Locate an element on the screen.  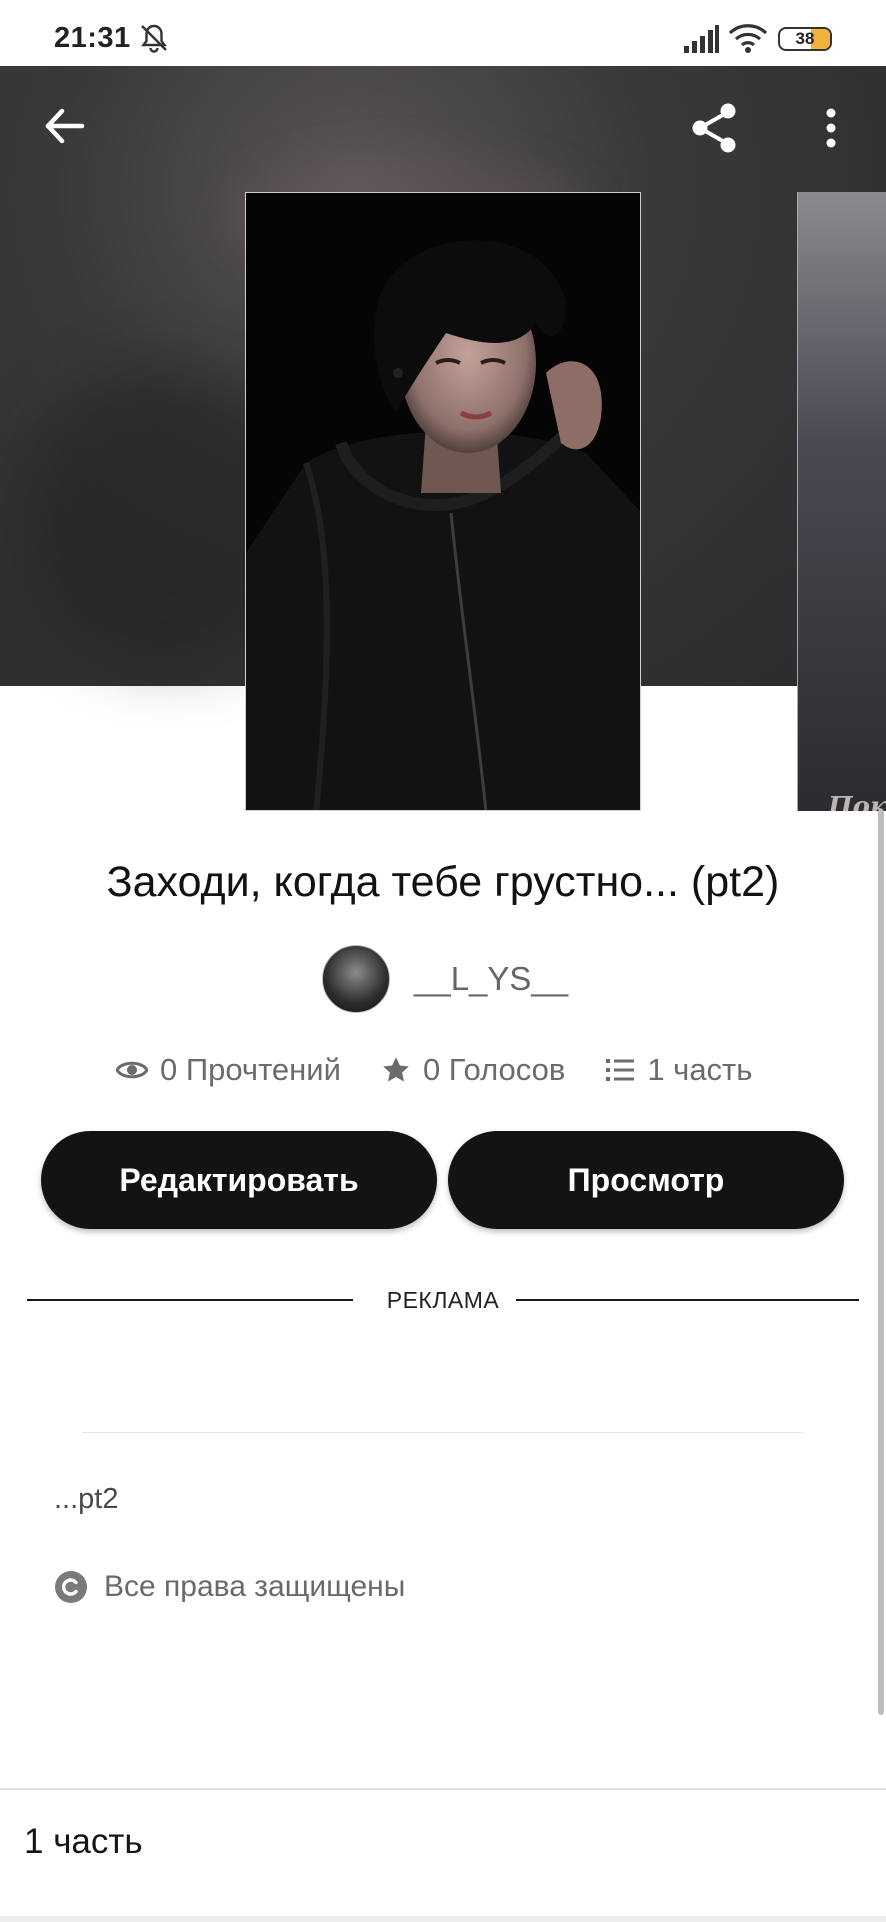
votes-stat: 0 Голосов is located at coordinates (473, 1070).